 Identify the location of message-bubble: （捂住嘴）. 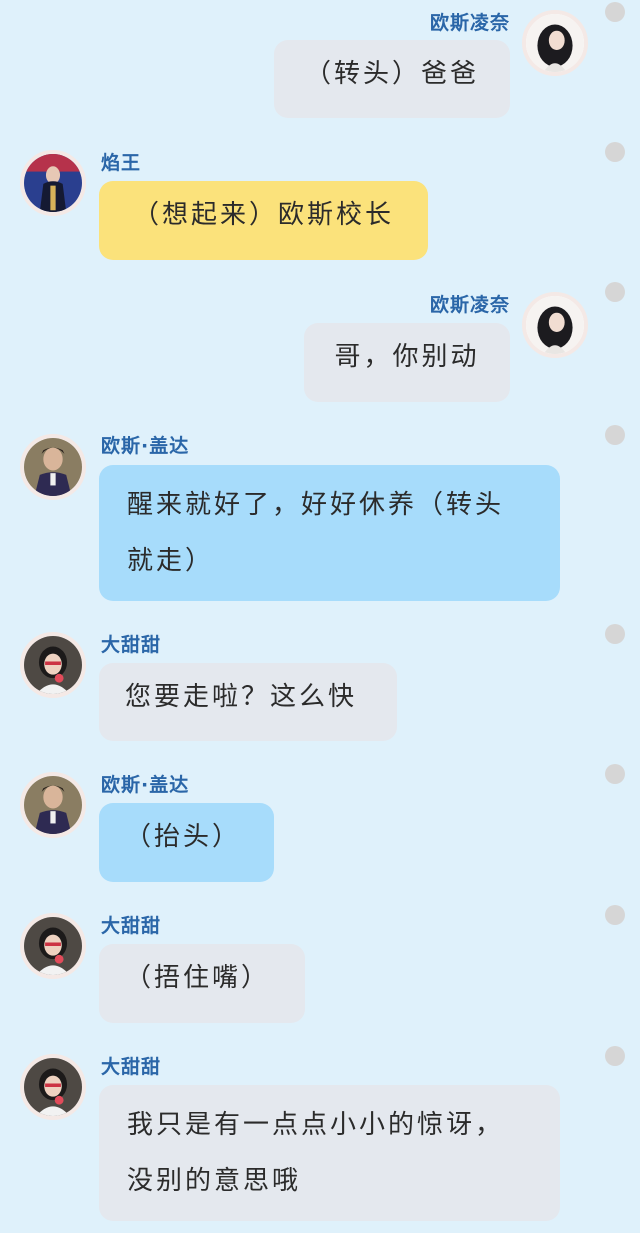
(202, 983).